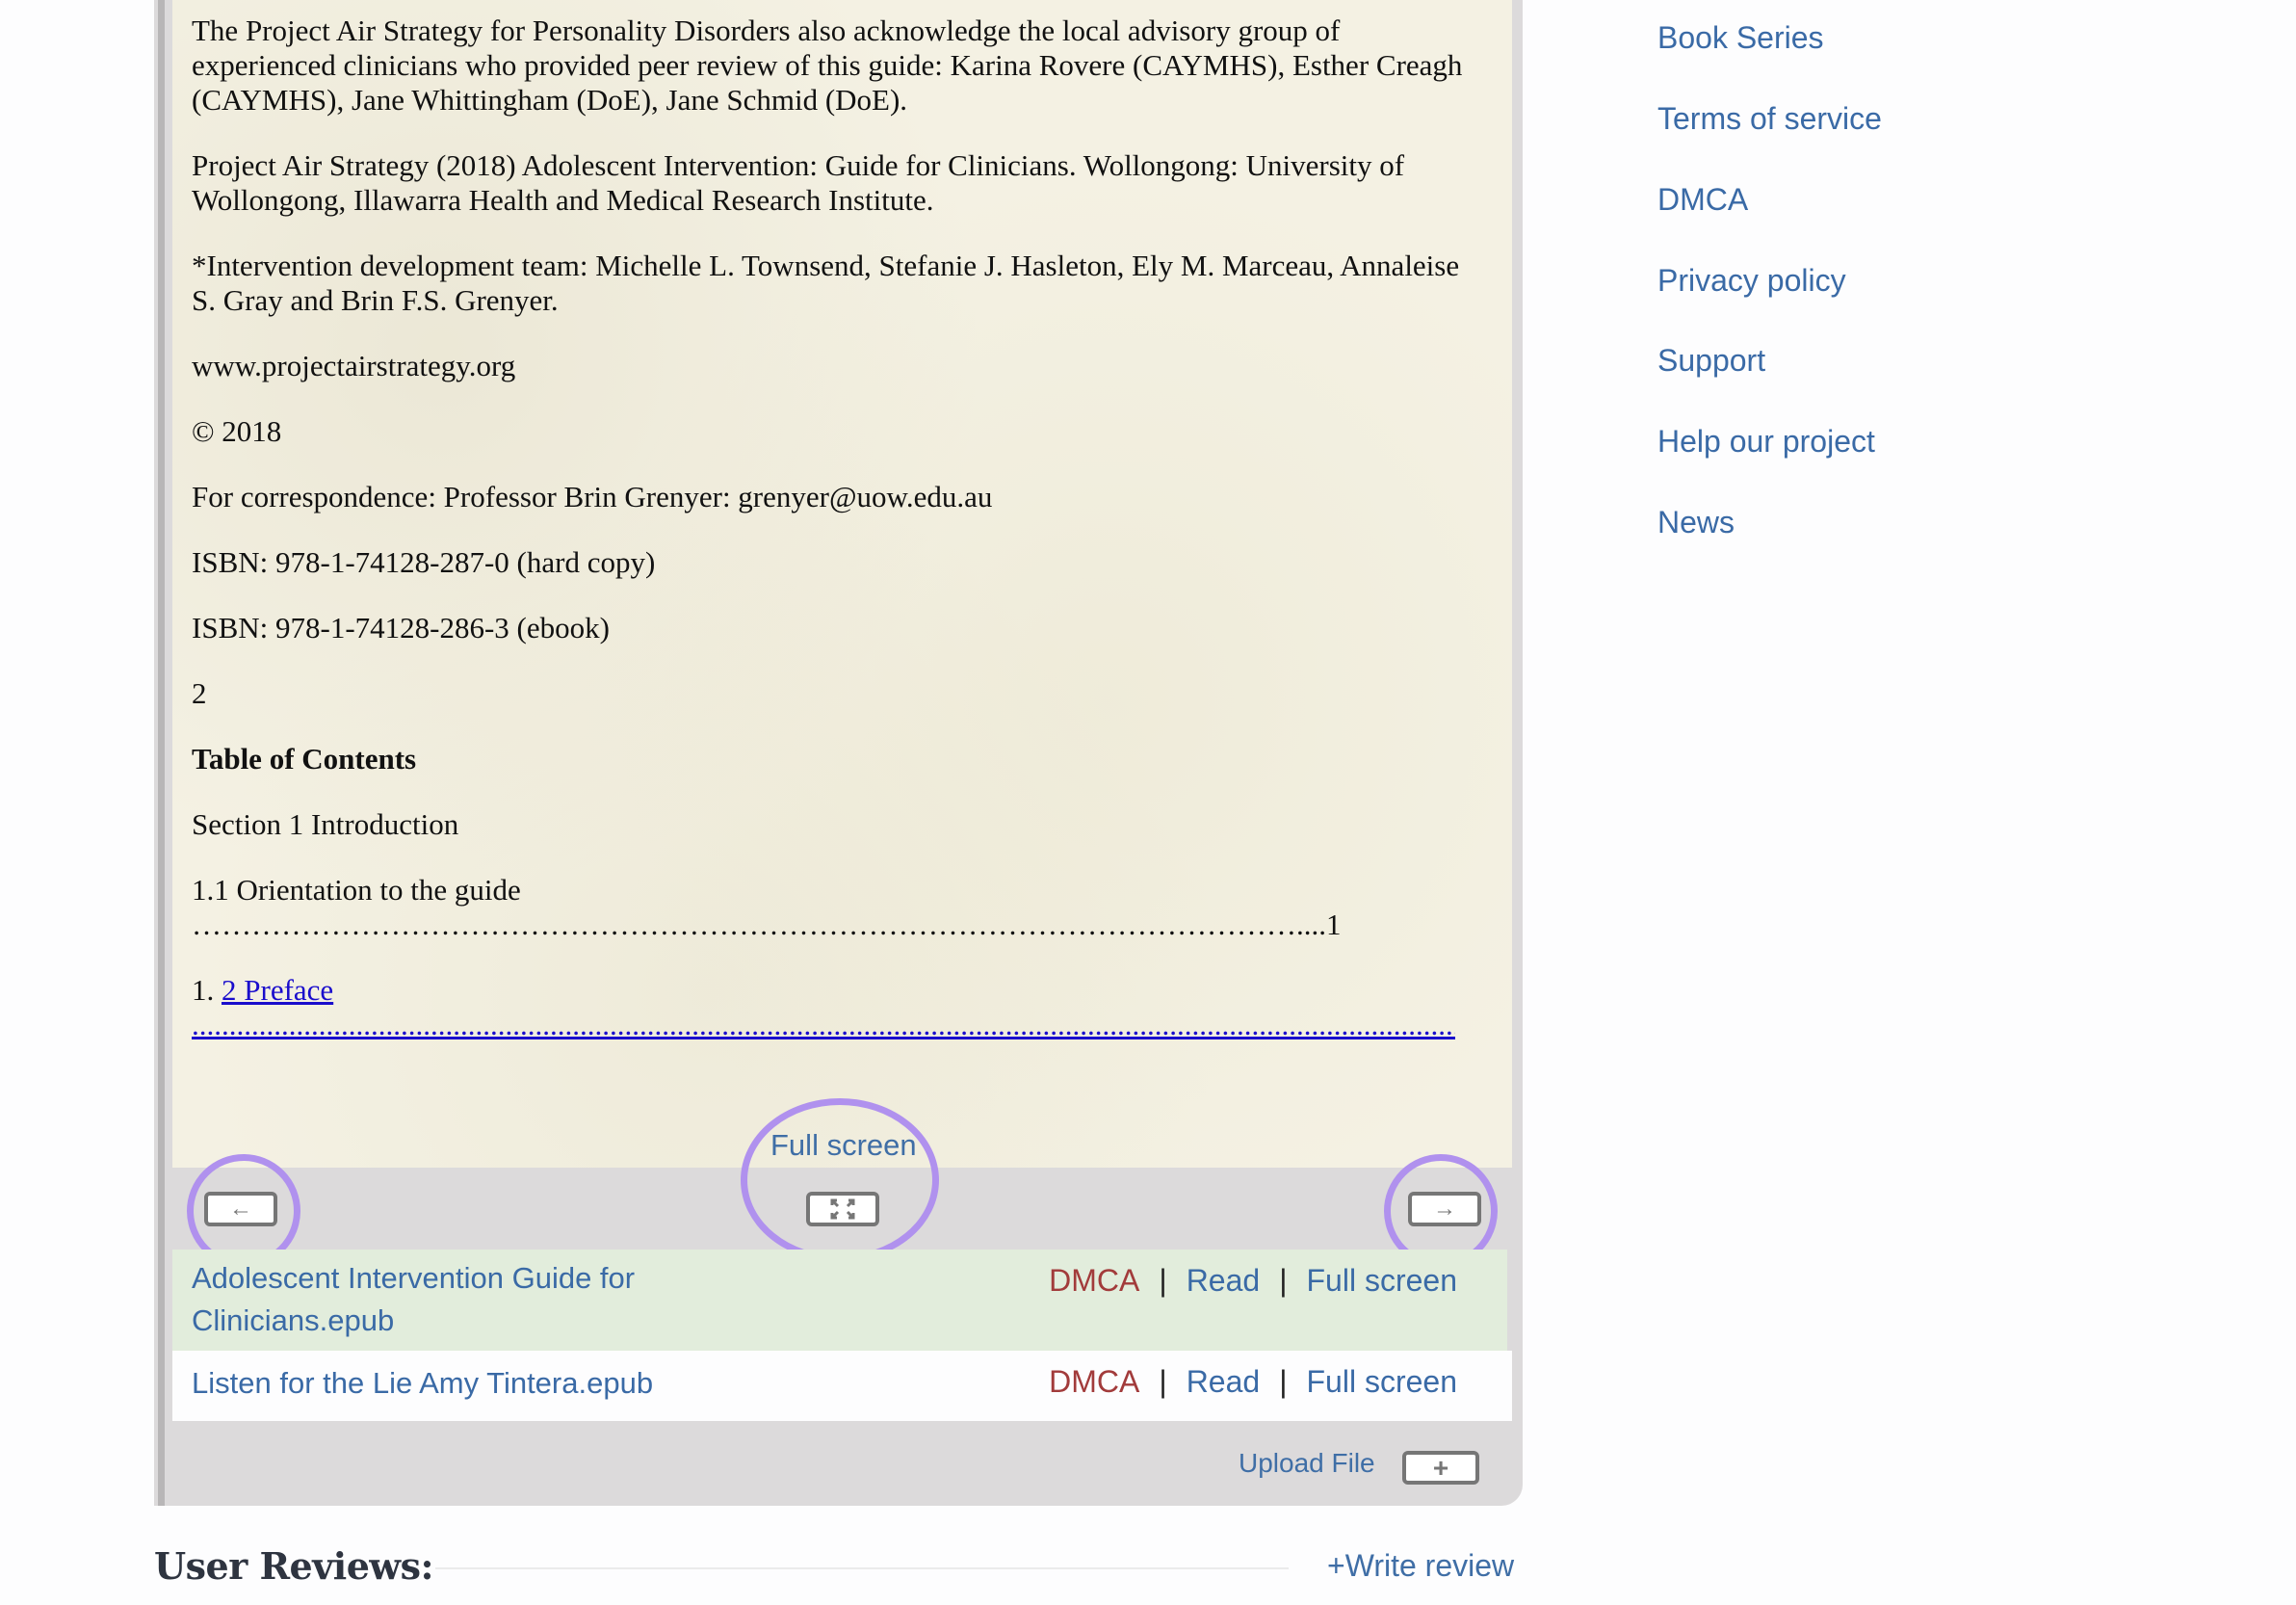 The height and width of the screenshot is (1605, 2296). I want to click on upload-file-button: +, so click(1440, 1468).